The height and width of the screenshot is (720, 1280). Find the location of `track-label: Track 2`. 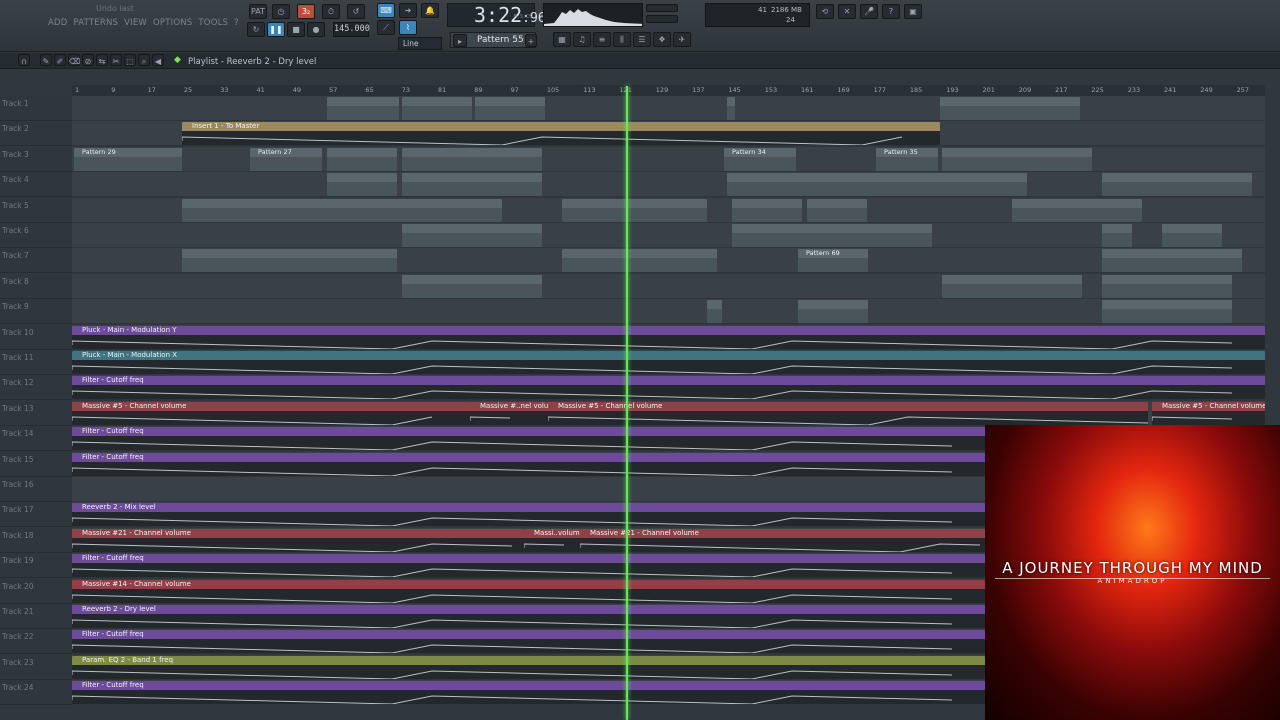

track-label: Track 2 is located at coordinates (36, 134).